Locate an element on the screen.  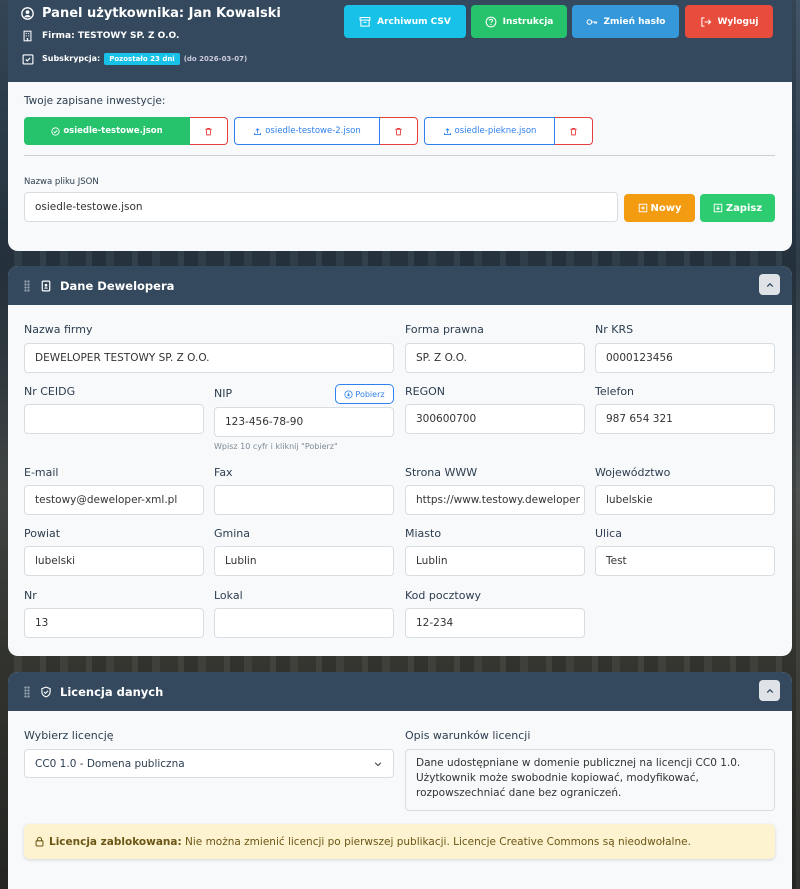
regon-label: REGON is located at coordinates (425, 391).